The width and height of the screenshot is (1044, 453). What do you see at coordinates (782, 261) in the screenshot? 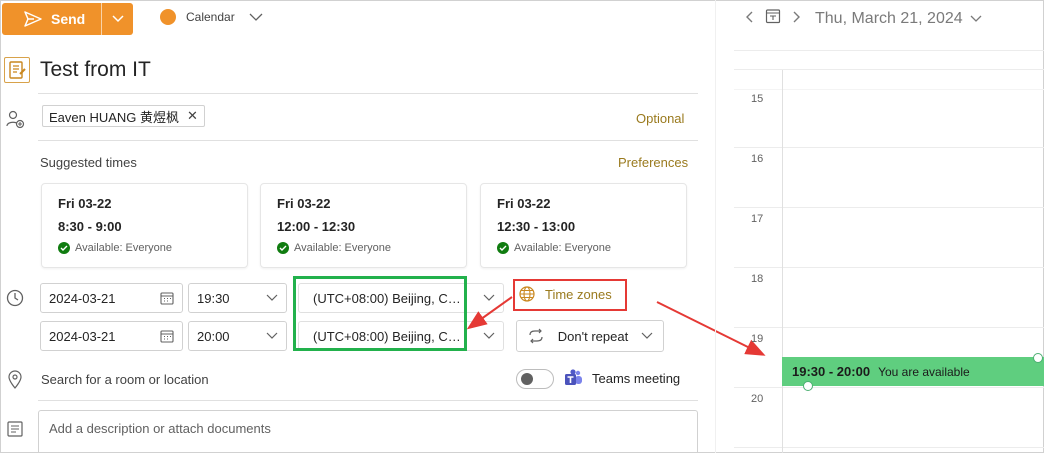
I see `time-gutter-line` at bounding box center [782, 261].